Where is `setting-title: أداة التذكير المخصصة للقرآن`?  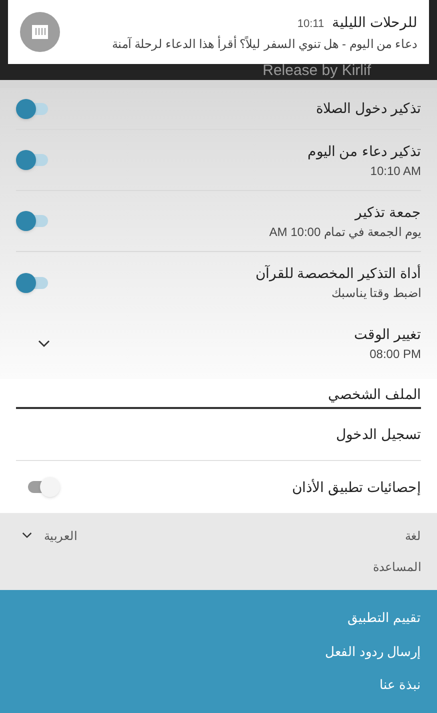 setting-title: أداة التذكير المخصصة للقرآن is located at coordinates (338, 273).